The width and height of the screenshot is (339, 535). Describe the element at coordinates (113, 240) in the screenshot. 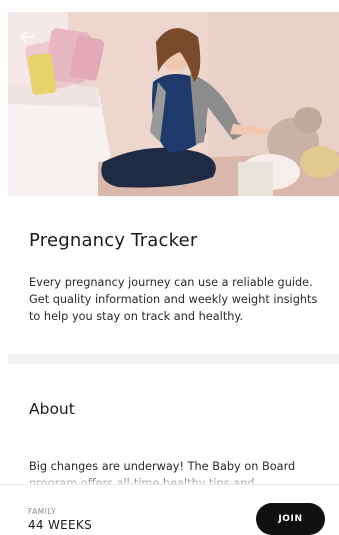

I see `page-title: Pregnancy Tracker` at that location.